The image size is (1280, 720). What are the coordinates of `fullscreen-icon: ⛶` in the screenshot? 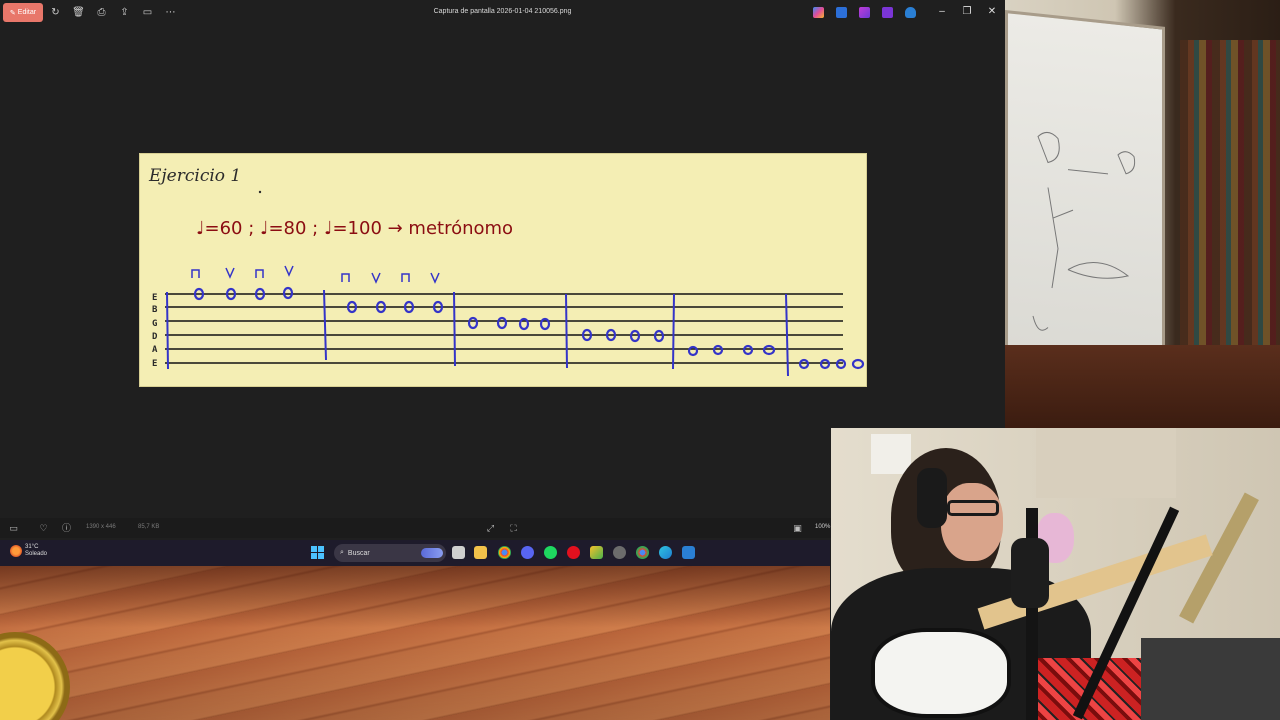 It's located at (513, 528).